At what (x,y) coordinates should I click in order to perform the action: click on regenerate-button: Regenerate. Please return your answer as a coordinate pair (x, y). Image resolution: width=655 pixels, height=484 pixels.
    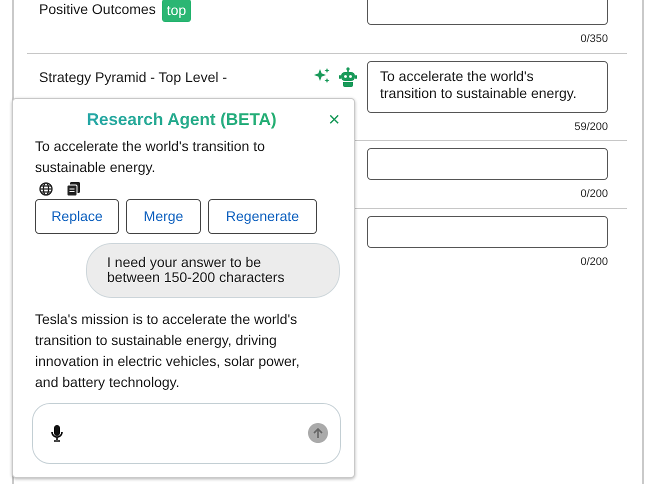
    Looking at the image, I should click on (262, 216).